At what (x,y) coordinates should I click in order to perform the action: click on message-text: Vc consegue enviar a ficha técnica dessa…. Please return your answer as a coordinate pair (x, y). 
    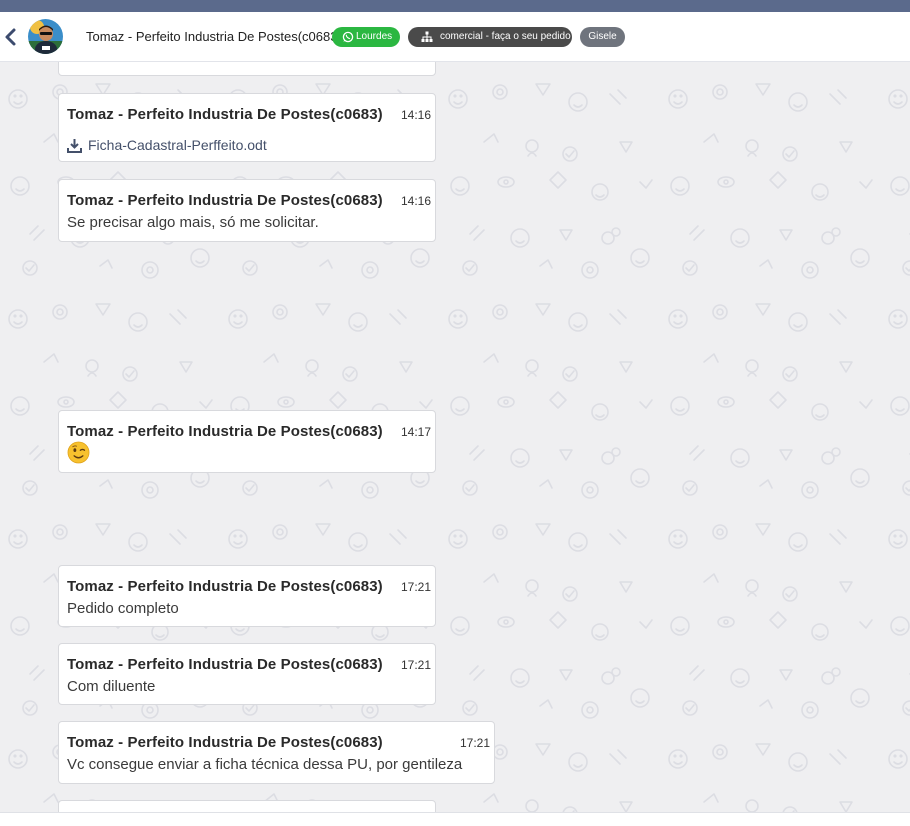
    Looking at the image, I should click on (265, 764).